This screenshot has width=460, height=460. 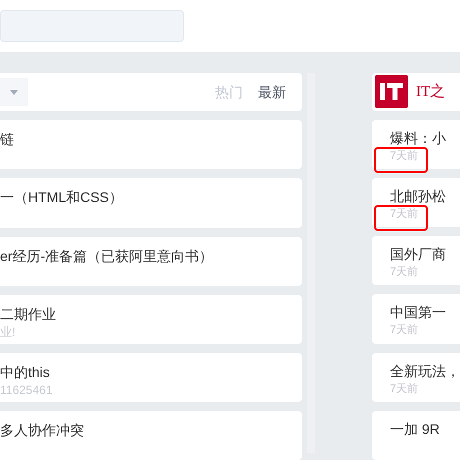 I want to click on news-card: 中国第一 7天前, so click(x=416, y=319).